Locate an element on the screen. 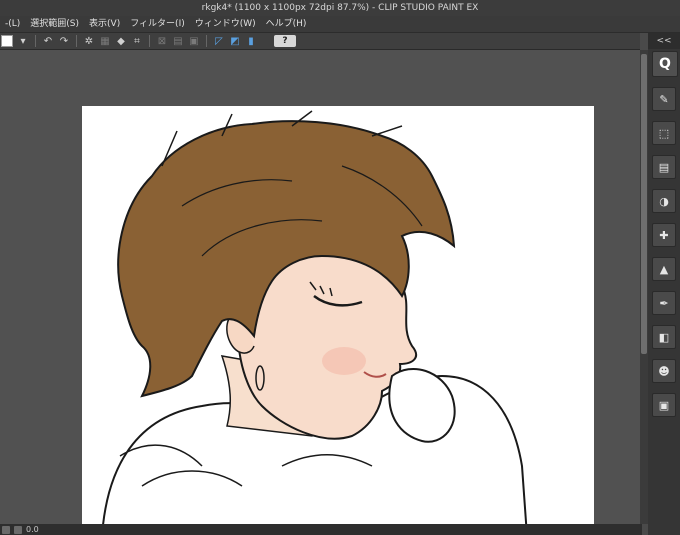  navigator-icon: ✚ is located at coordinates (664, 235).